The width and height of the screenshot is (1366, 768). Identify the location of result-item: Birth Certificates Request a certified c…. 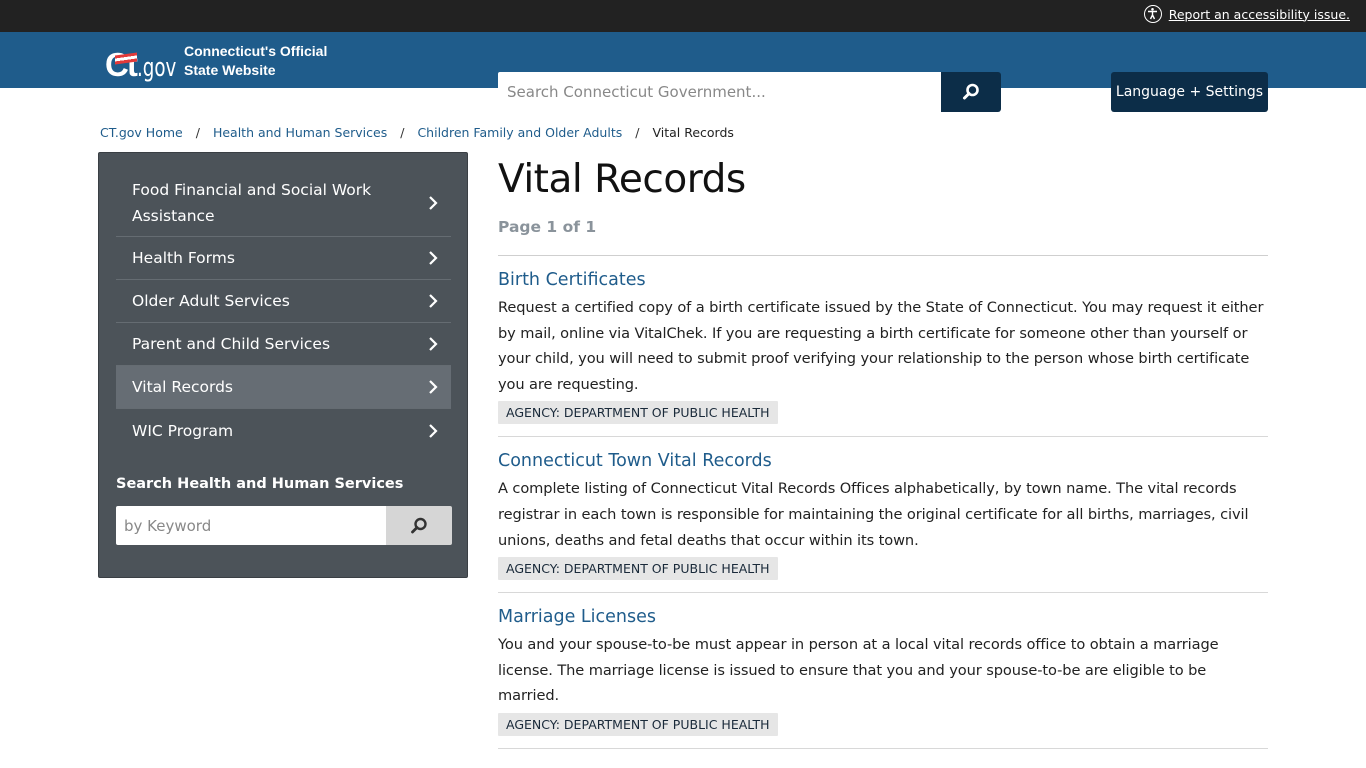
(883, 347).